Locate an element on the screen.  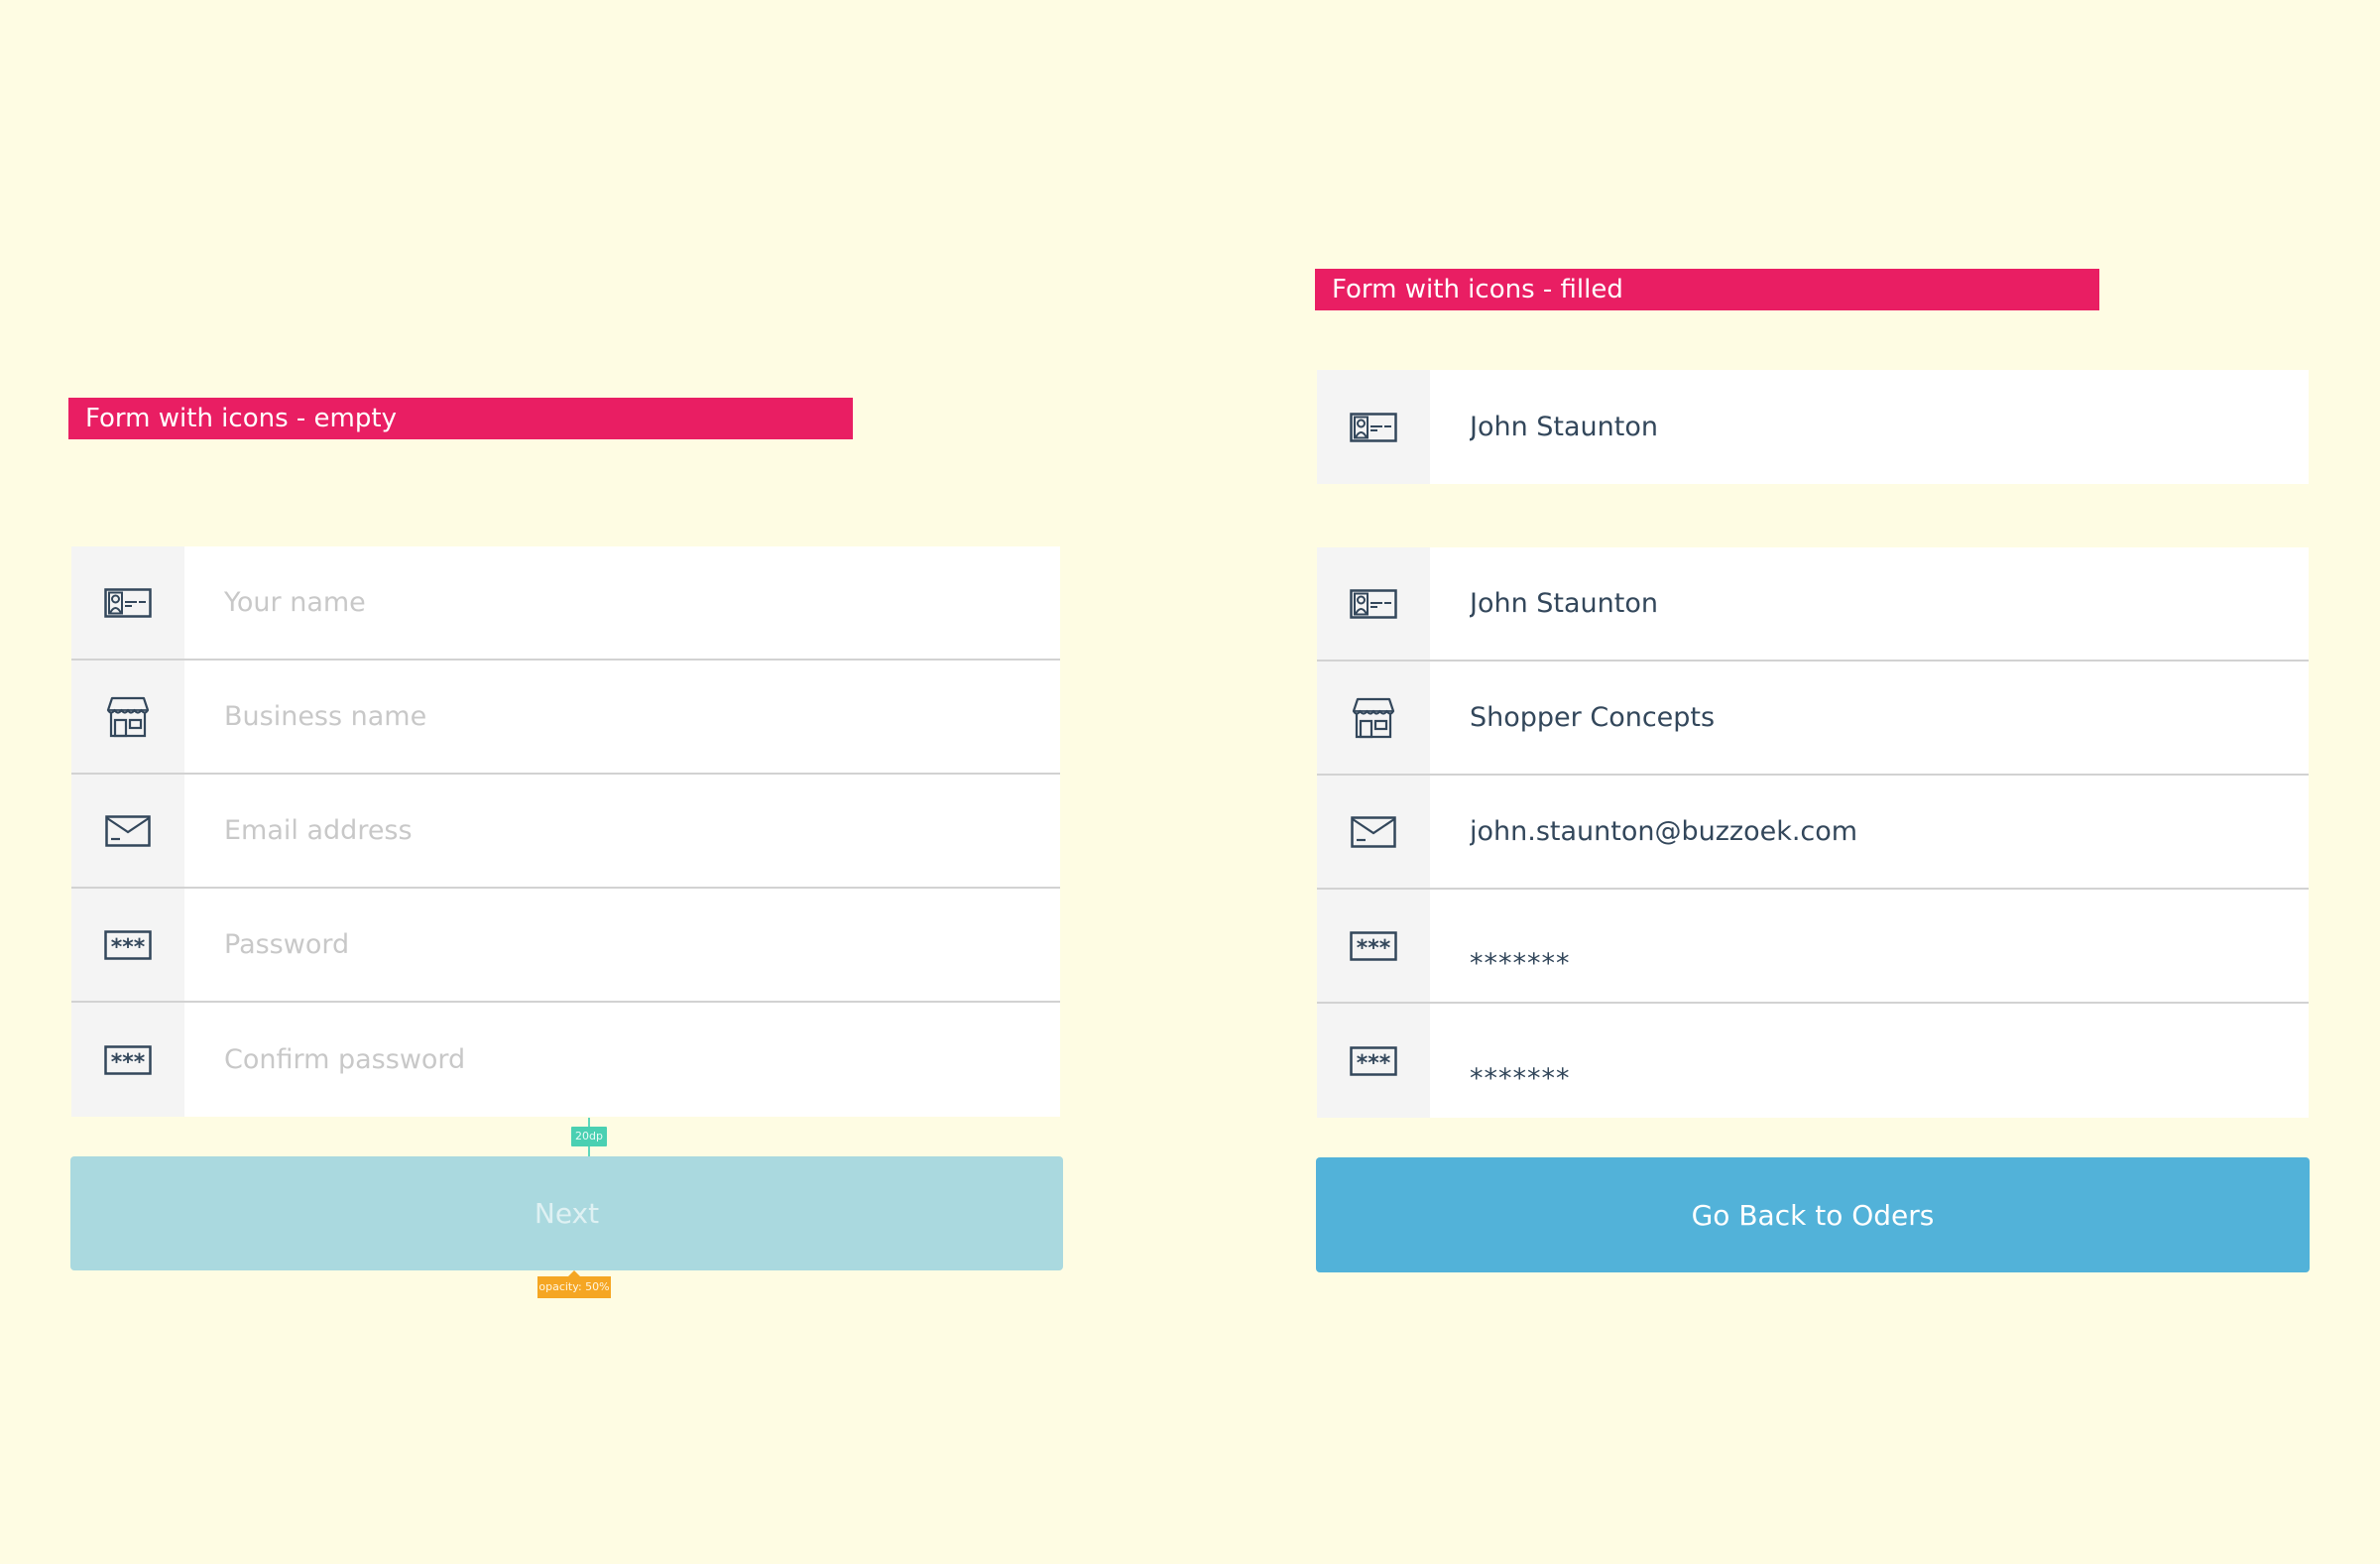
empty-form-banner: Form with icons - empty is located at coordinates (460, 418).